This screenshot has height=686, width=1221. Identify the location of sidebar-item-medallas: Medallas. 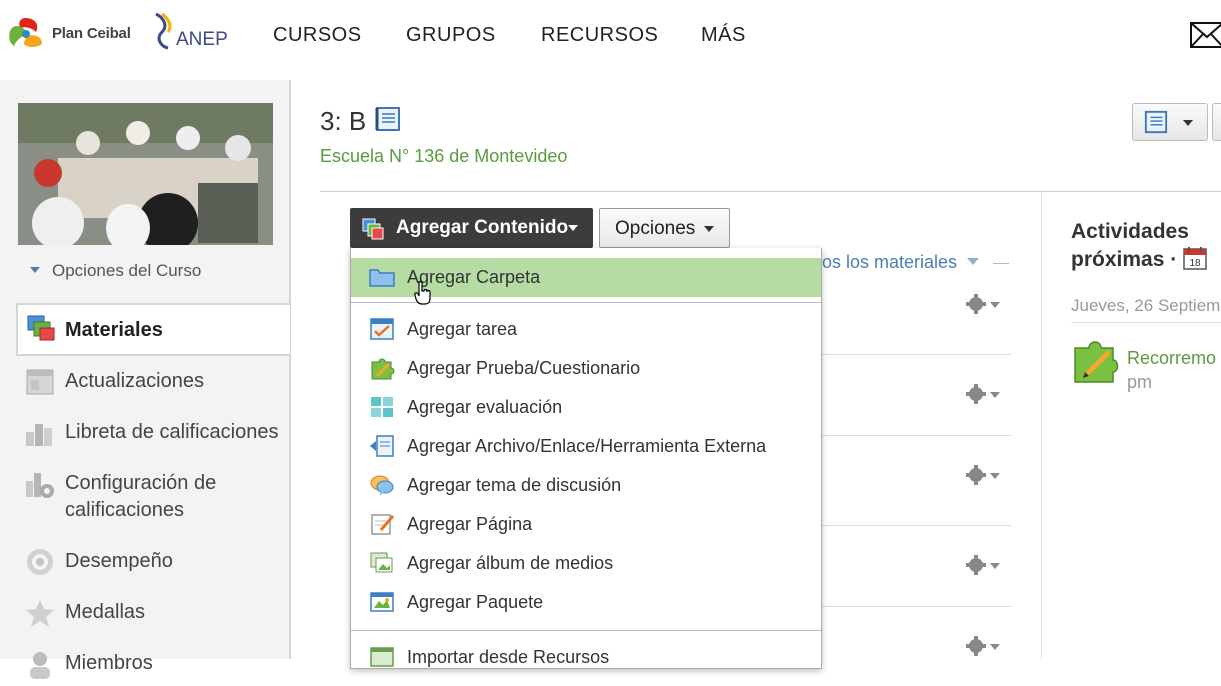
(144, 615).